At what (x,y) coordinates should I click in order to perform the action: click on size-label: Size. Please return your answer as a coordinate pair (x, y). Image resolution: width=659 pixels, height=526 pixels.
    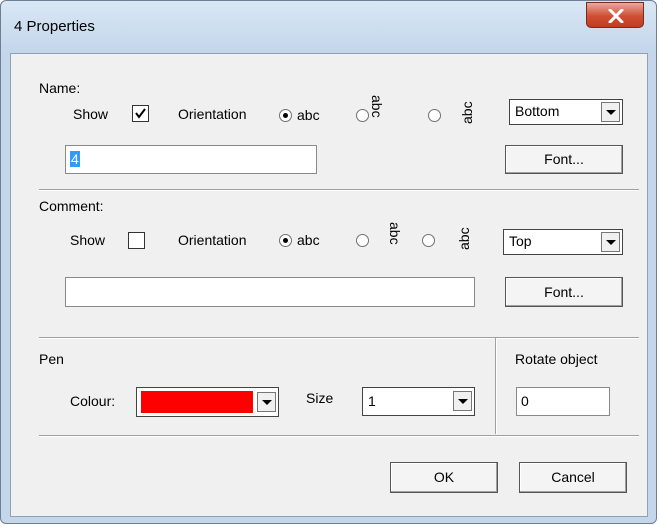
    Looking at the image, I should click on (320, 398).